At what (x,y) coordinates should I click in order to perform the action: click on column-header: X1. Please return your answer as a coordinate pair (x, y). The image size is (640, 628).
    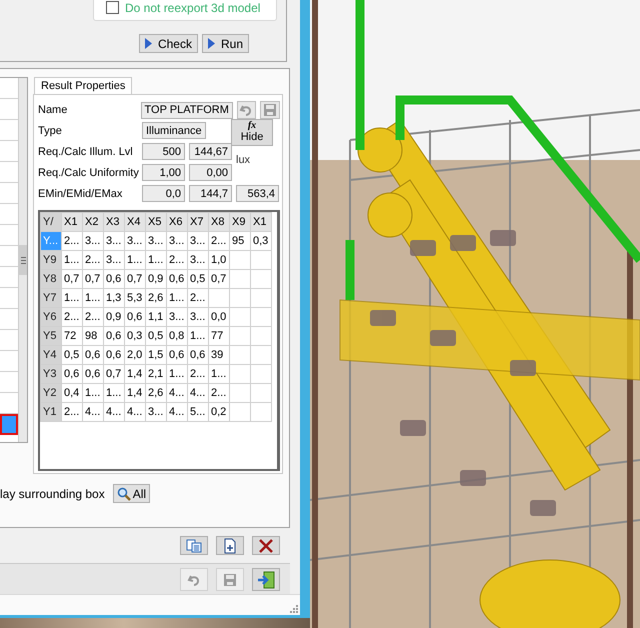
    Looking at the image, I should click on (72, 222).